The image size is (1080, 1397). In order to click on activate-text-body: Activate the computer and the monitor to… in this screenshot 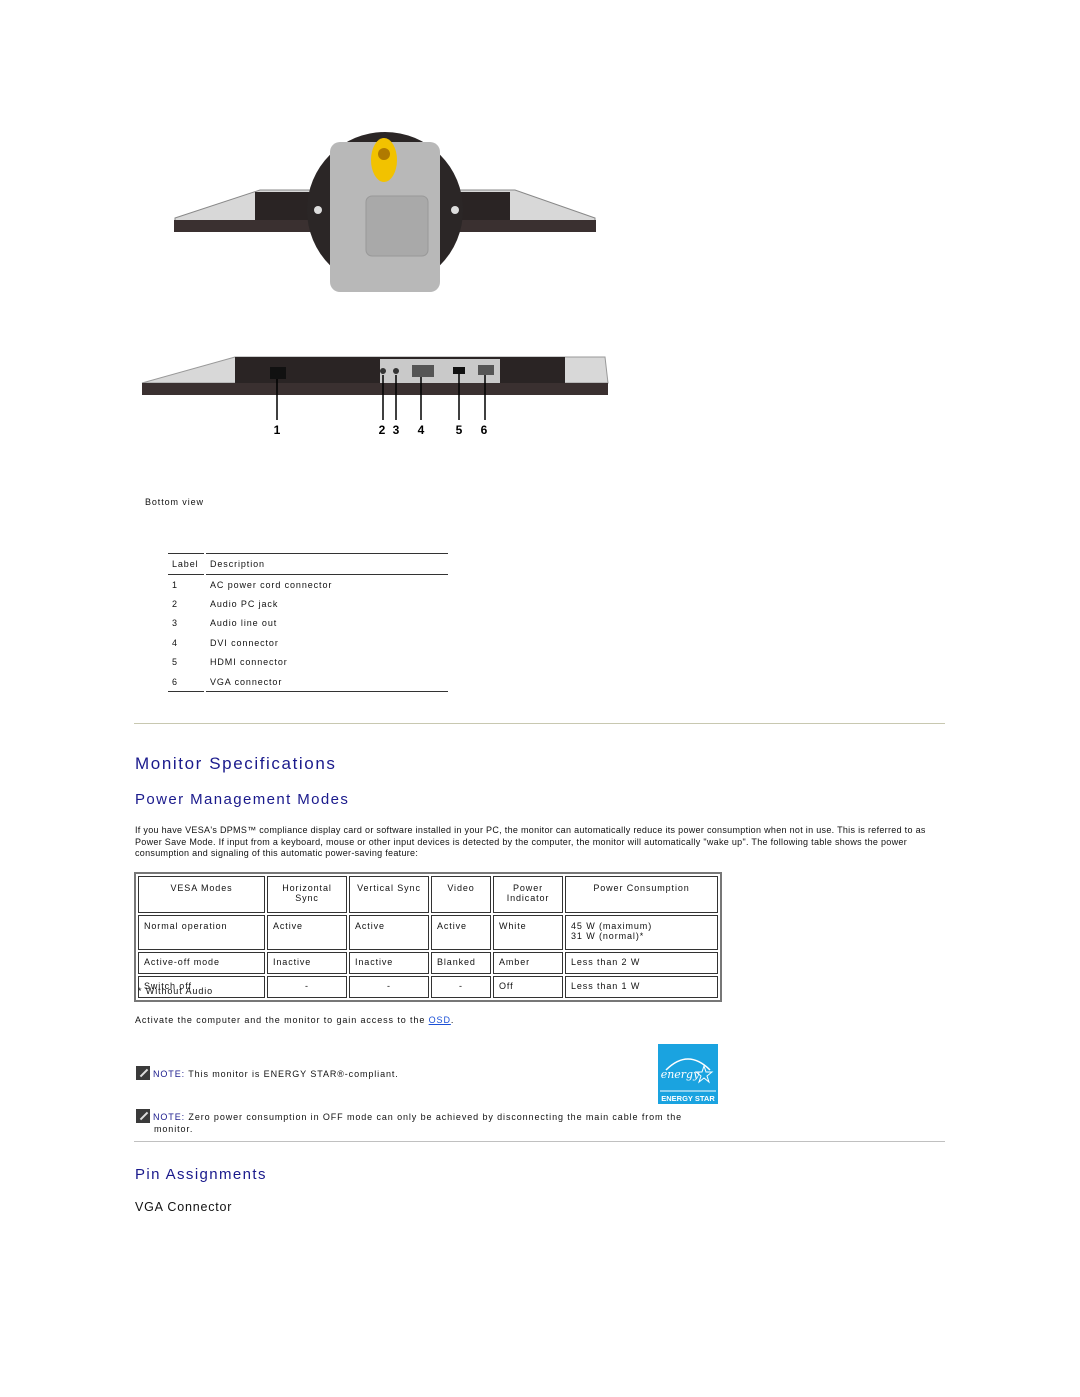, I will do `click(282, 1020)`.